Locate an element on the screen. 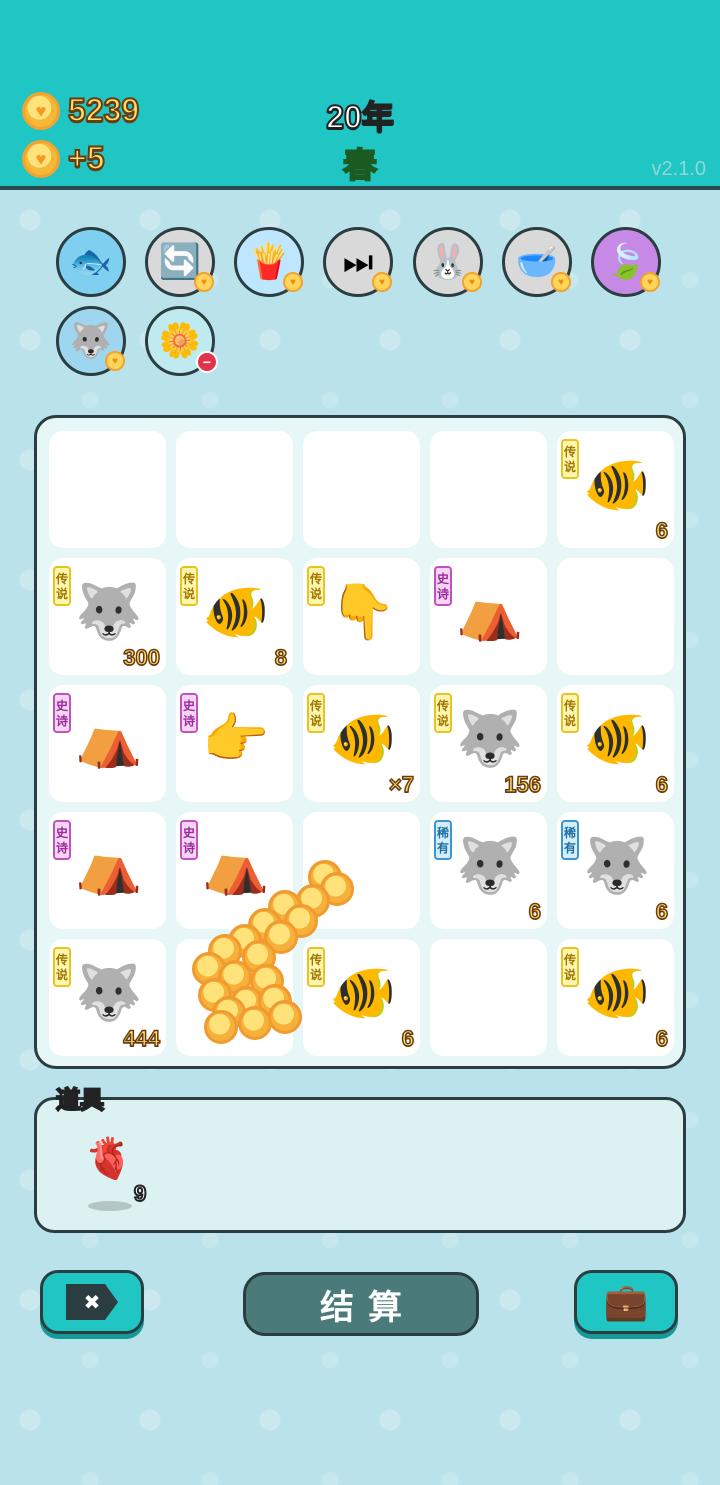 The image size is (720, 1485). leaf-icon: 🍃 is located at coordinates (626, 262).